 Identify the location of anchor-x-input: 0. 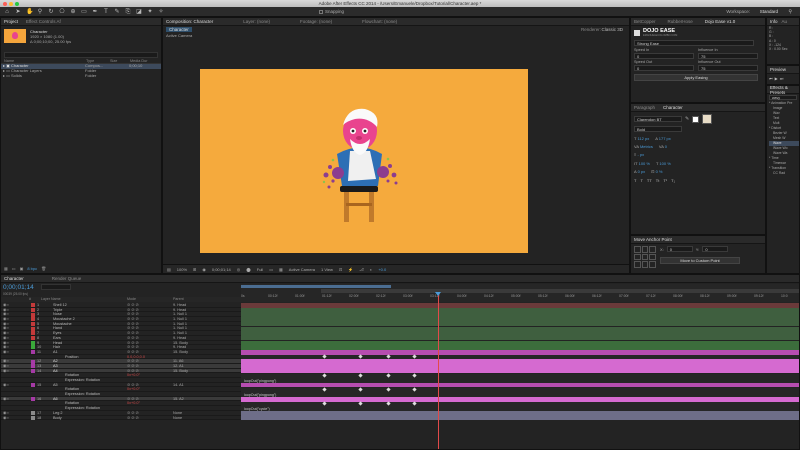
(679, 249).